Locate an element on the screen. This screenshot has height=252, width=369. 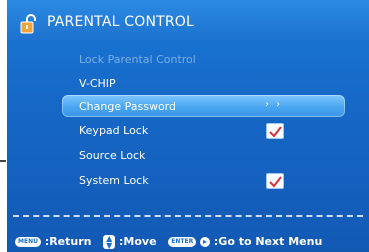
enter-key-icon: ENTER is located at coordinates (182, 242).